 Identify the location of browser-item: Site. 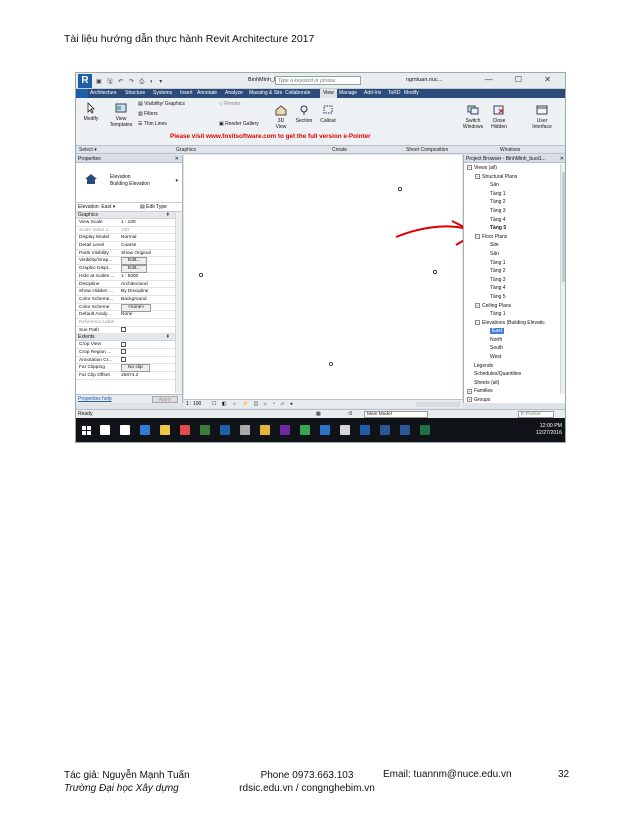
(512, 245).